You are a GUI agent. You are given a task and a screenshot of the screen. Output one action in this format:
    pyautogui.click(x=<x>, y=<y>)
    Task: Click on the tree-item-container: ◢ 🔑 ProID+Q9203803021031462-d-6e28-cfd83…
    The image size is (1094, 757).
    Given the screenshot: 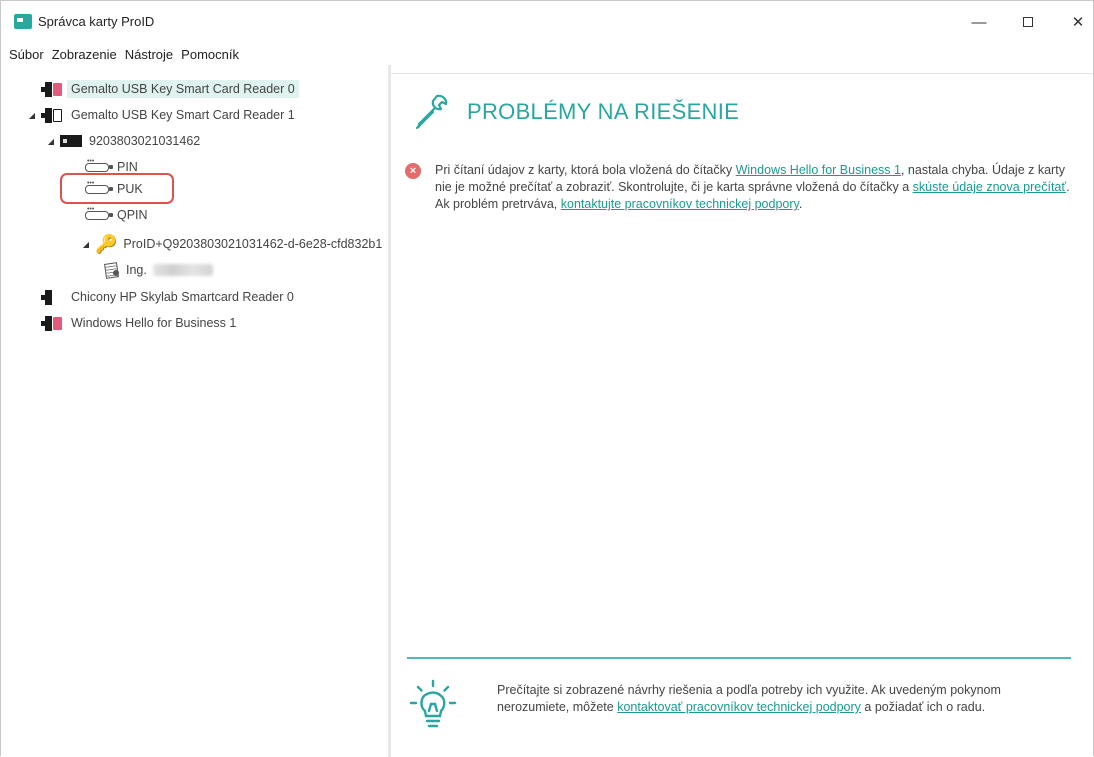 What is the action you would take?
    pyautogui.click(x=231, y=244)
    